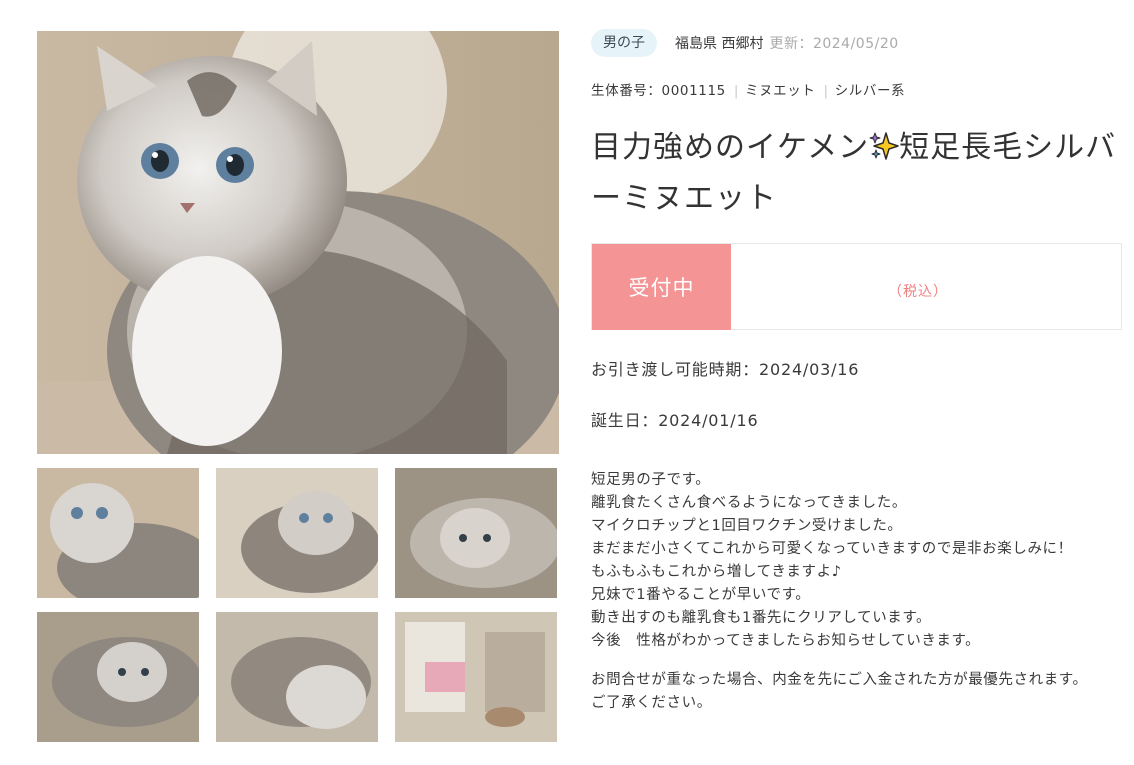  What do you see at coordinates (856, 286) in the screenshot?
I see `price-status-box: 受付中 （税込）` at bounding box center [856, 286].